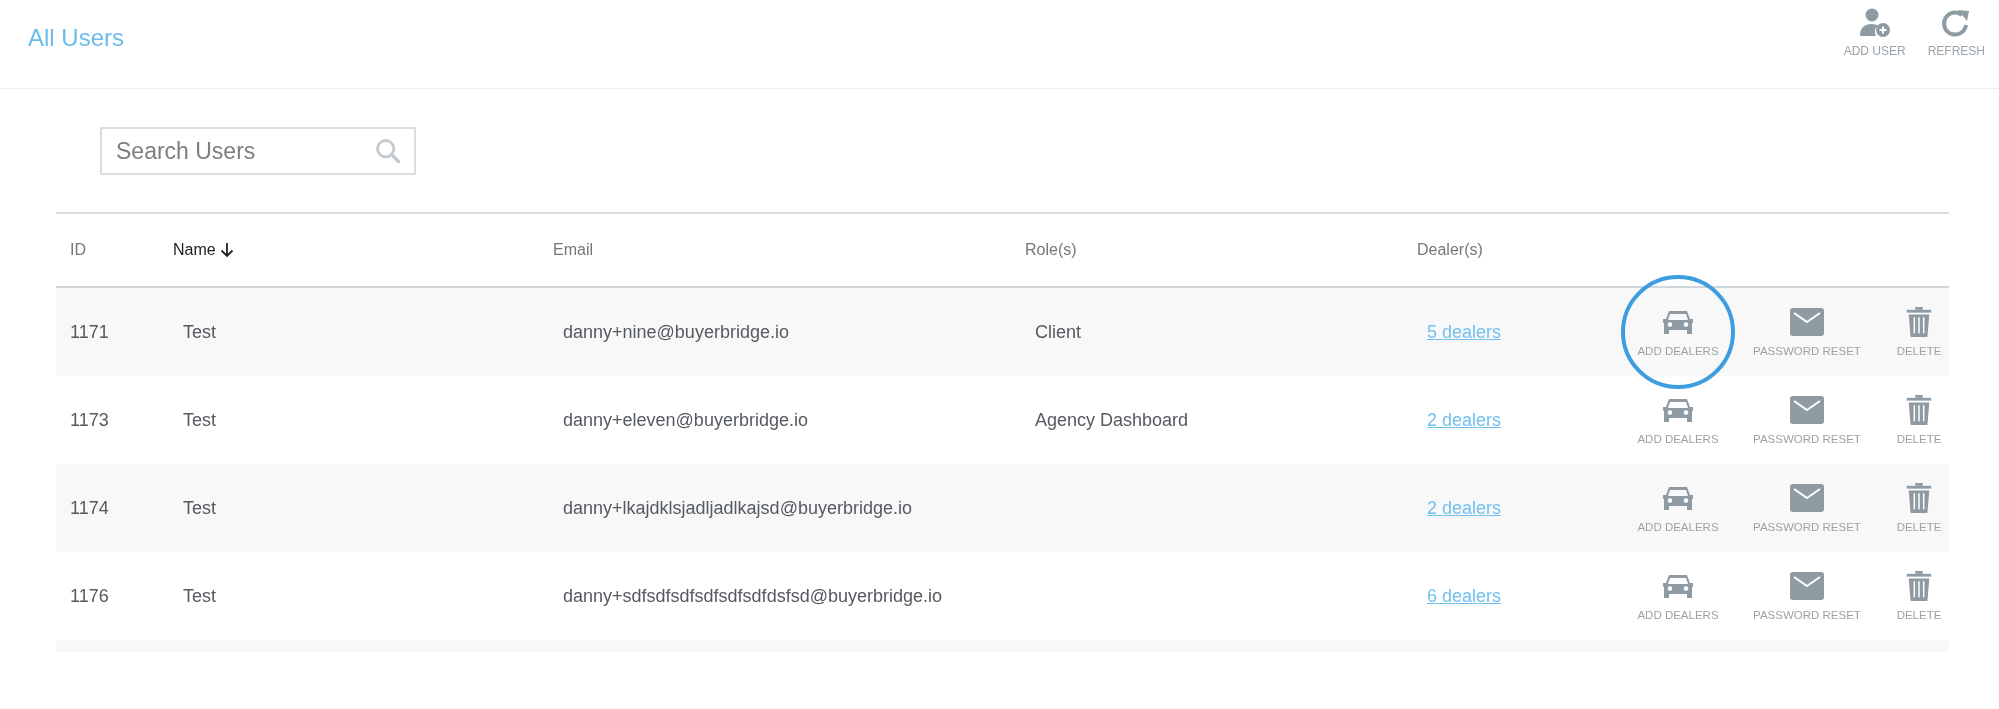 The height and width of the screenshot is (709, 1999). I want to click on table-cell: danny+lkajdklsjadljadlkajsd@buyerbridge.io, so click(737, 508).